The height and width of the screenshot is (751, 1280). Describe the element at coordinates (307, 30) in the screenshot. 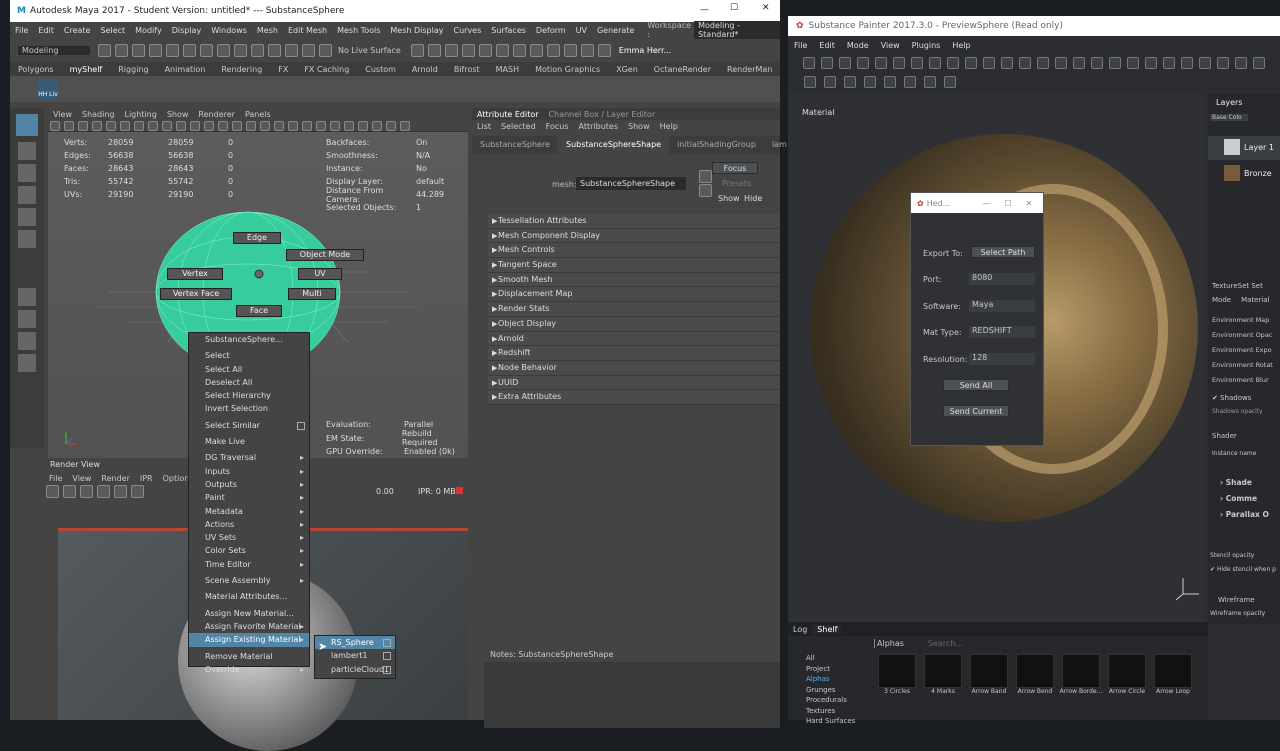

I see `menu-edit-mesh: Edit Mesh` at that location.